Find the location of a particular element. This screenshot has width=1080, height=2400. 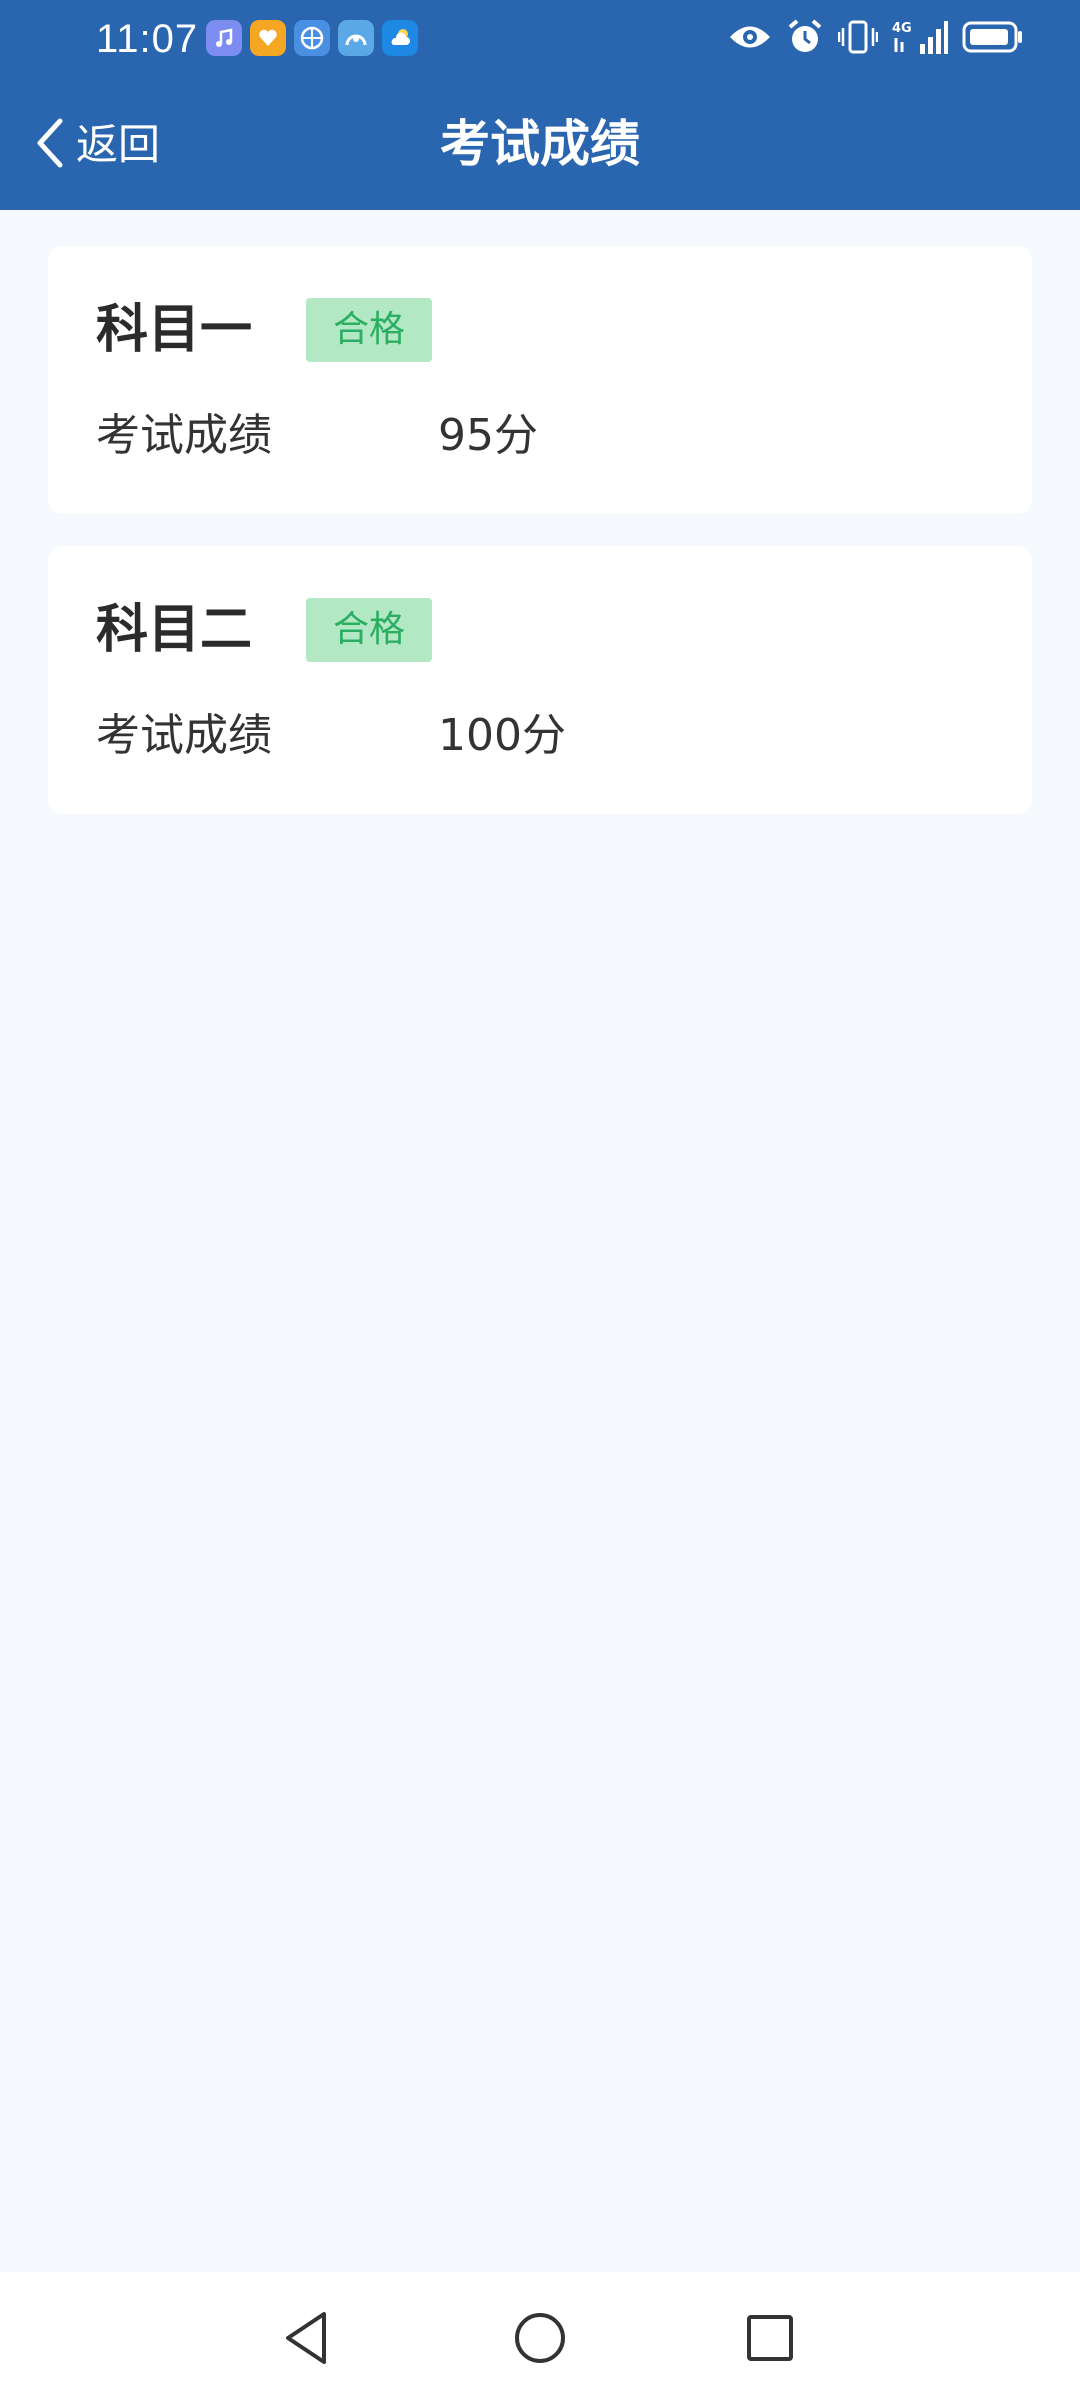

page-title: 考试成绩 is located at coordinates (540, 144).